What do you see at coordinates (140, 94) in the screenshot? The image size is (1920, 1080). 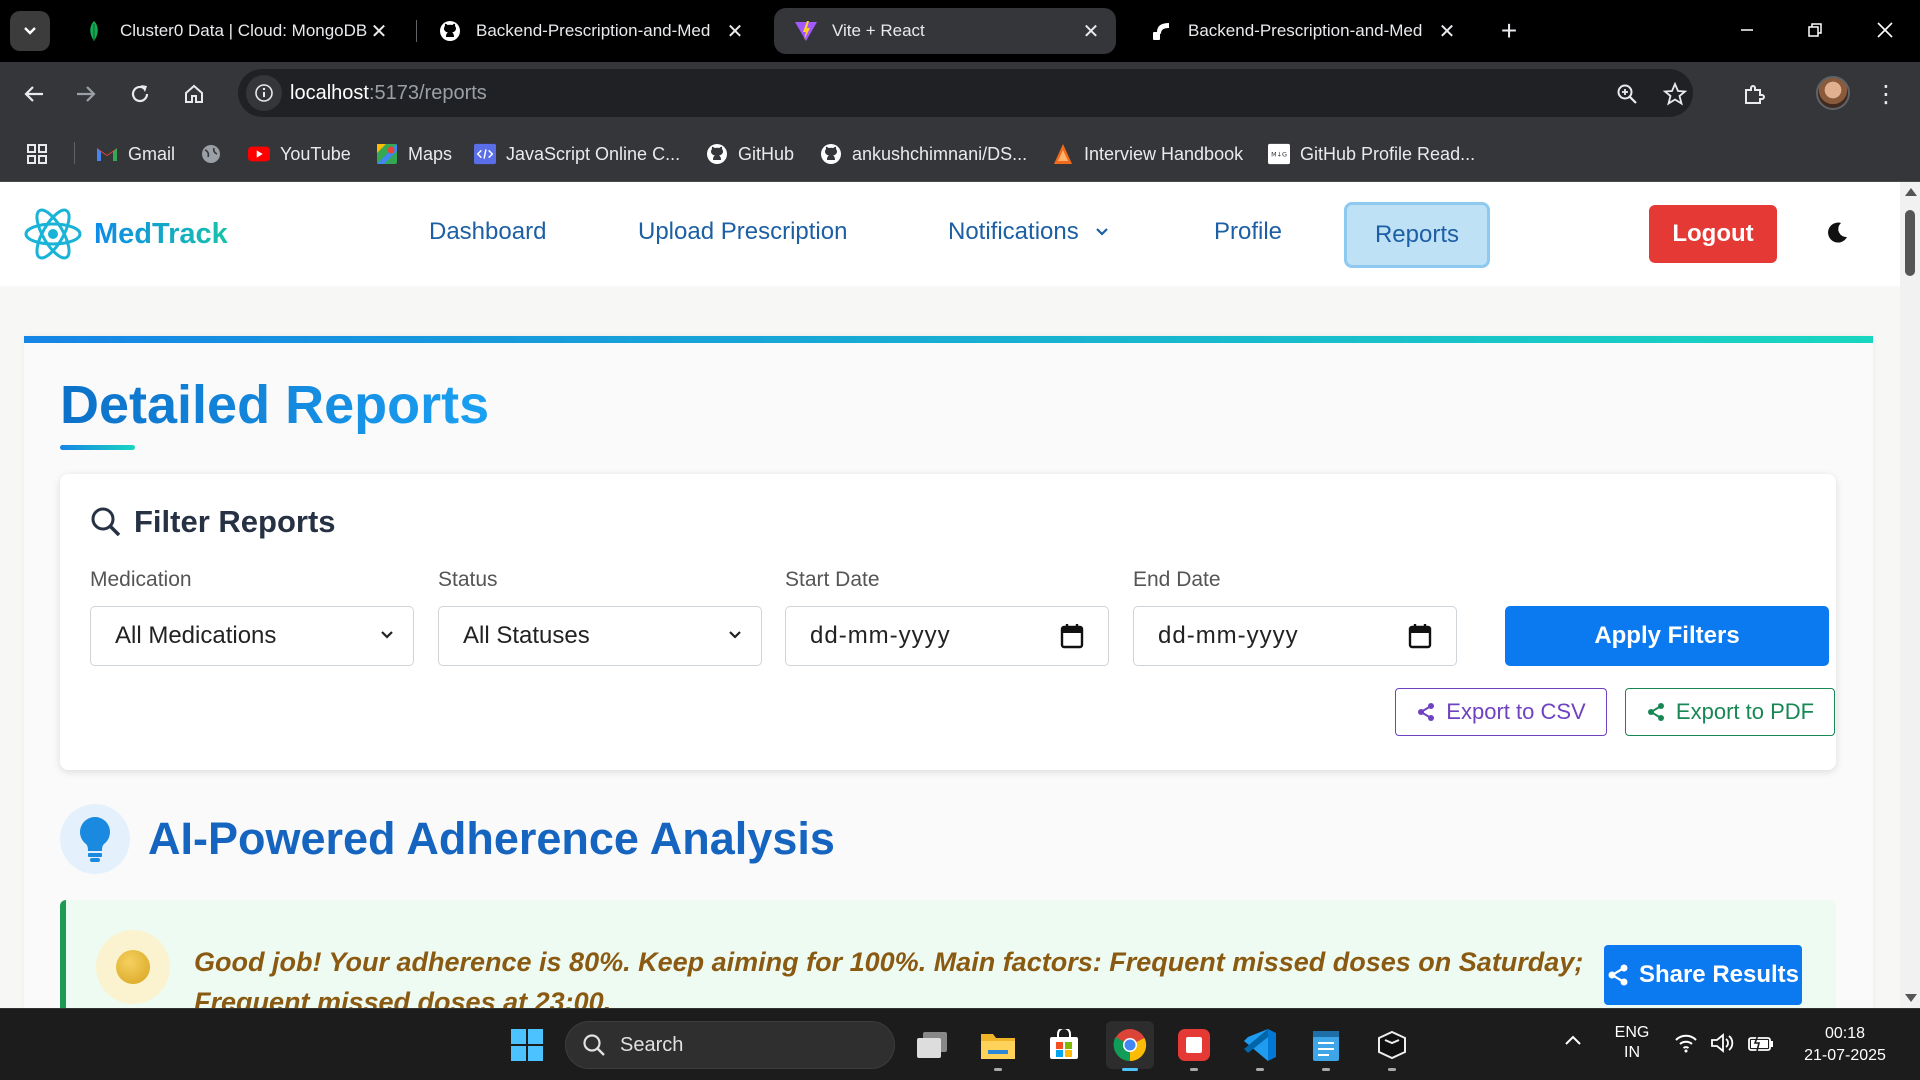 I see `reload-button` at bounding box center [140, 94].